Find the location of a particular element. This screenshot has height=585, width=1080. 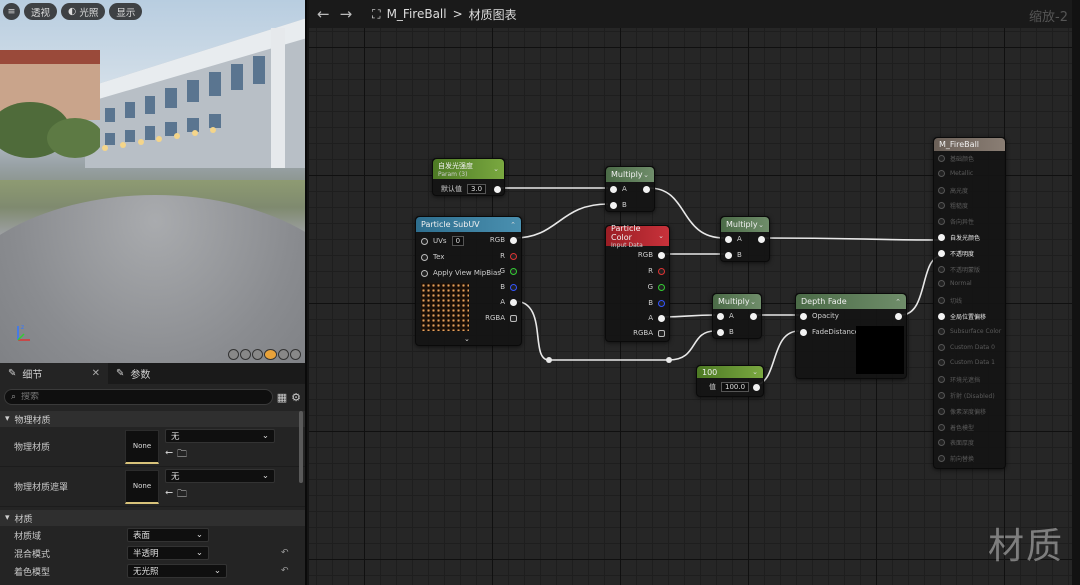

result-input-pin-row: Normal is located at coordinates (955, 284).